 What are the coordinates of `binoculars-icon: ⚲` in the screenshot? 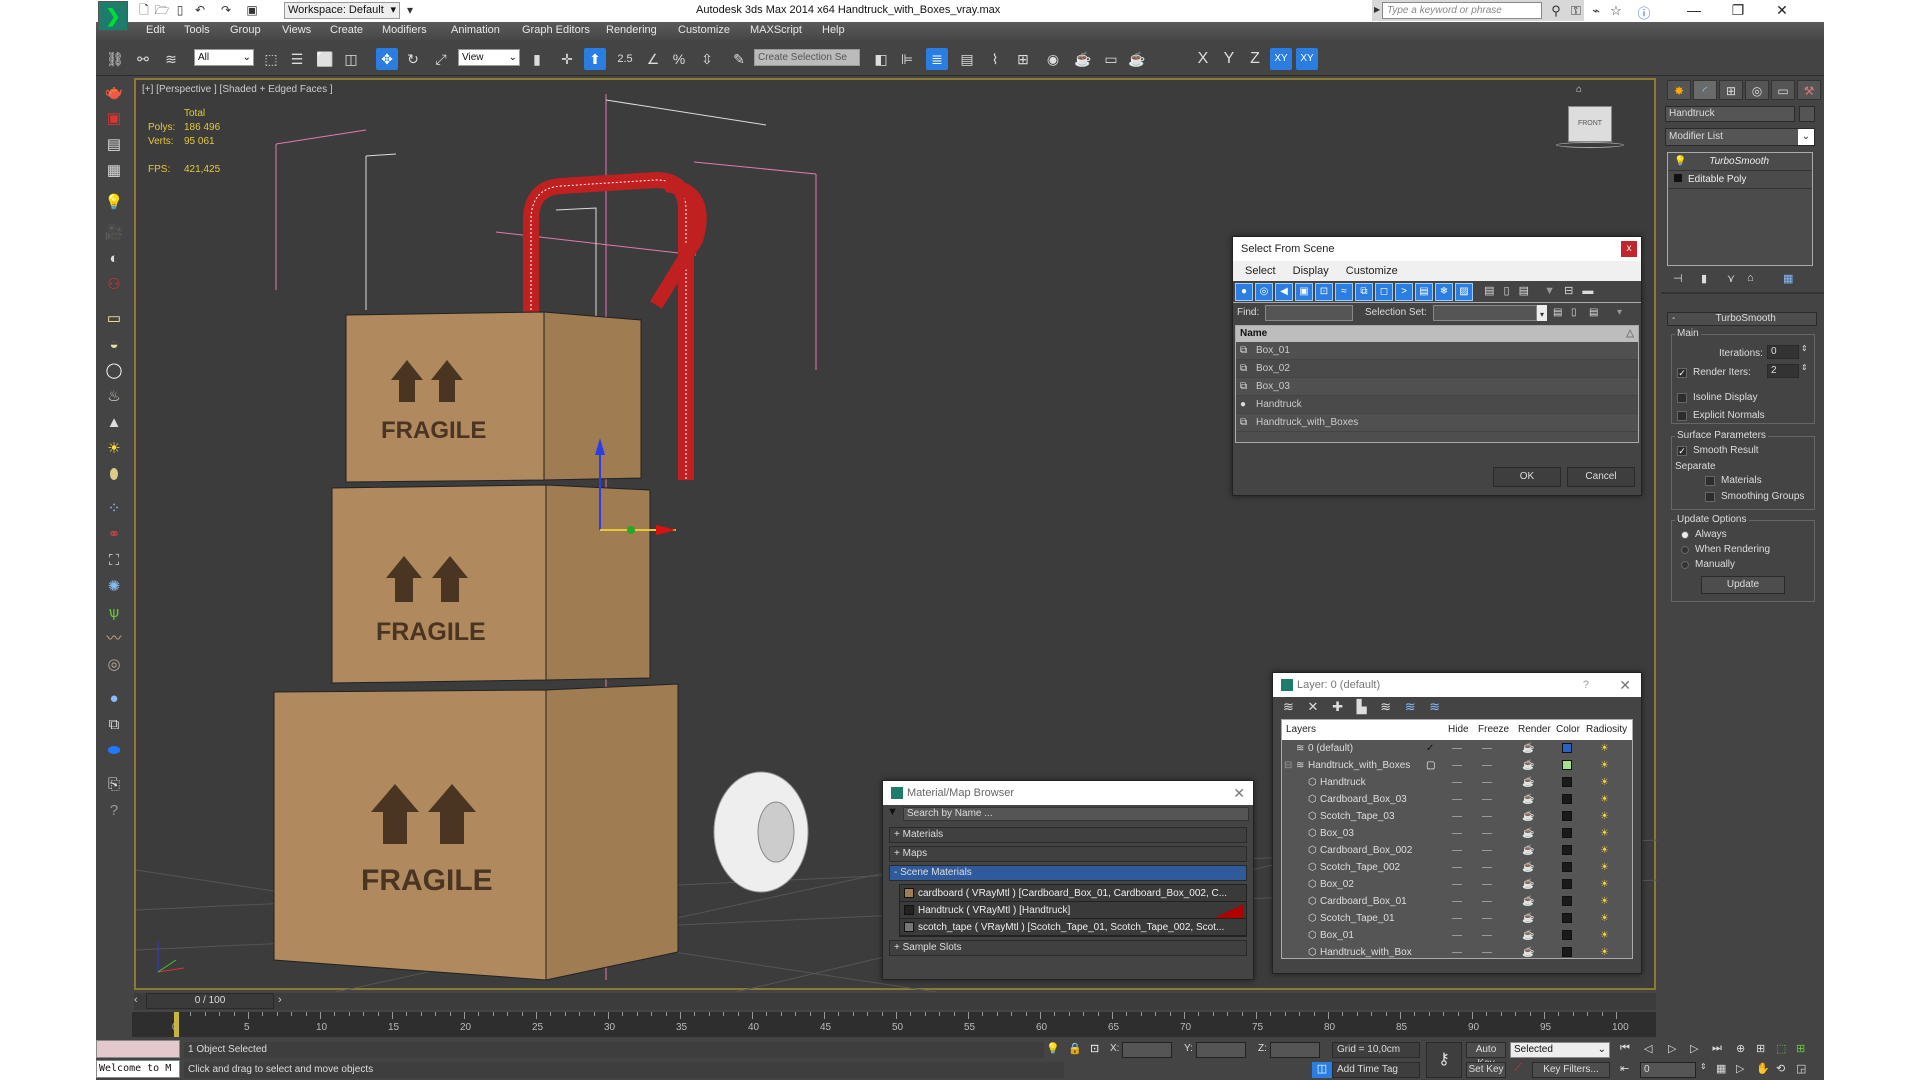 It's located at (1556, 11).